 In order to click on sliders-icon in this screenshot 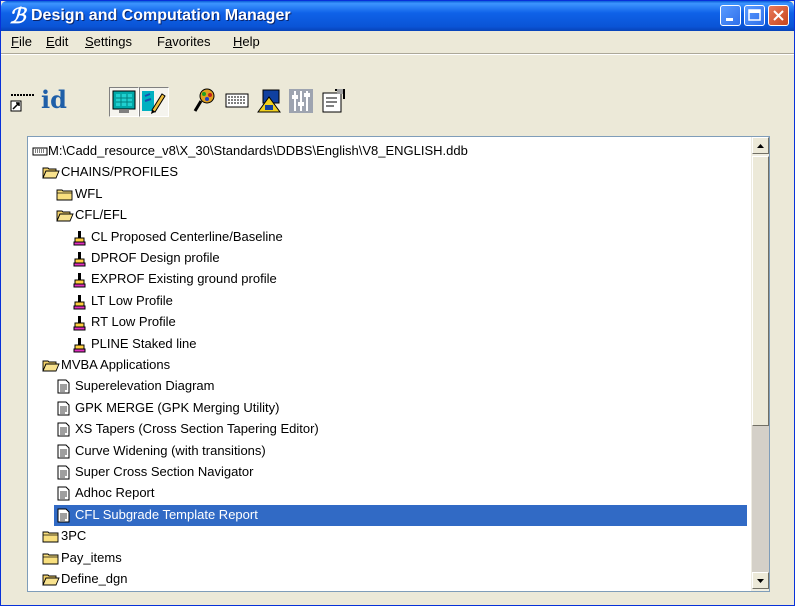, I will do `click(301, 101)`.